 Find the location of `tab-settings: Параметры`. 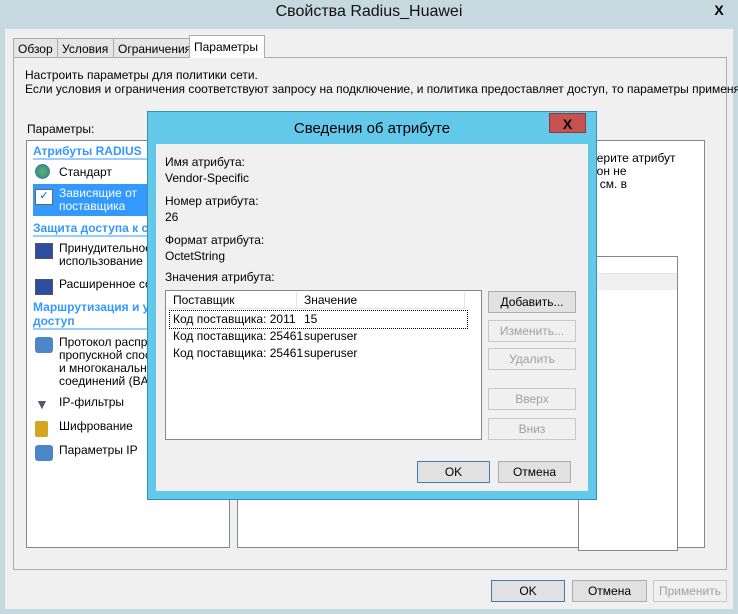

tab-settings: Параметры is located at coordinates (227, 46).